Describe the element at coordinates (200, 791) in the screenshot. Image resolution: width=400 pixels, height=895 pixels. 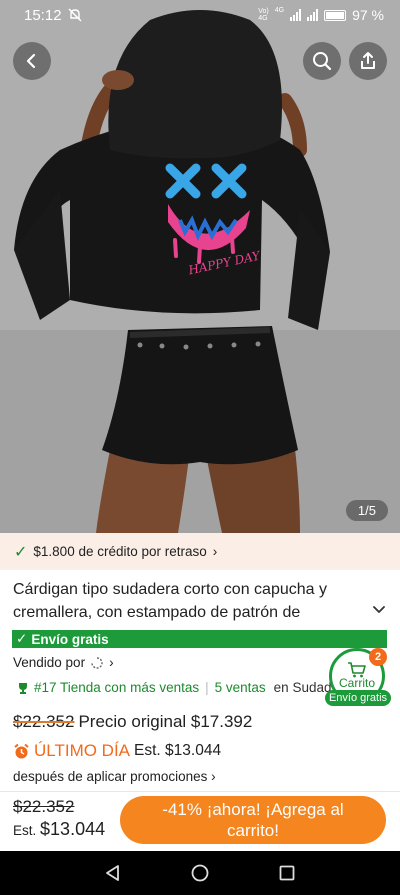
I see `divider` at that location.